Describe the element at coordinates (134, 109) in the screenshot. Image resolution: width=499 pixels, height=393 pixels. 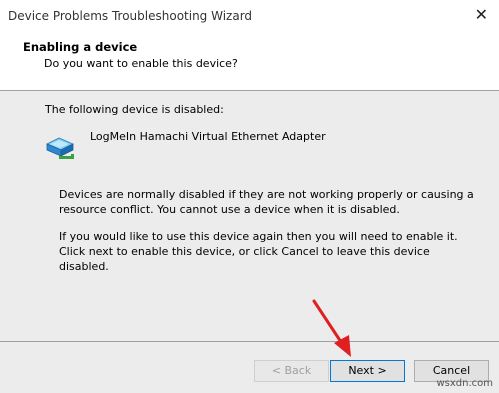
I see `disabled-device-label: The following device is disabled:` at that location.